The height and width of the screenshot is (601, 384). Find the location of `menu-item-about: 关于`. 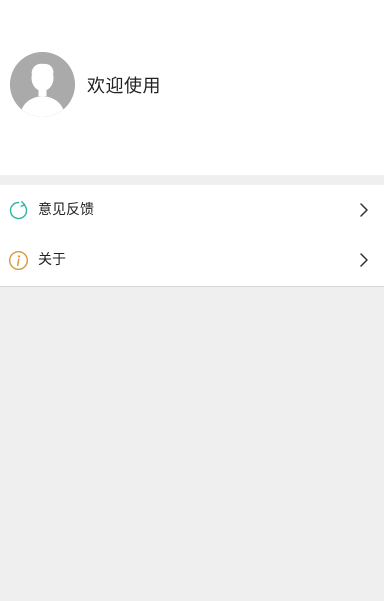

menu-item-about: 关于 is located at coordinates (192, 260).